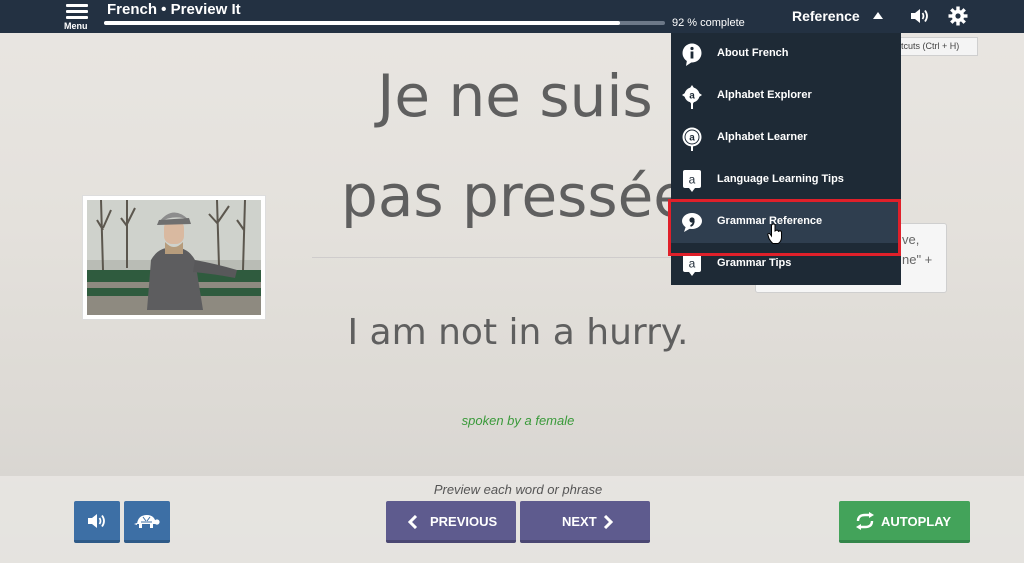 This screenshot has width=1024, height=563. I want to click on alphabet-learner-icon: a, so click(692, 139).